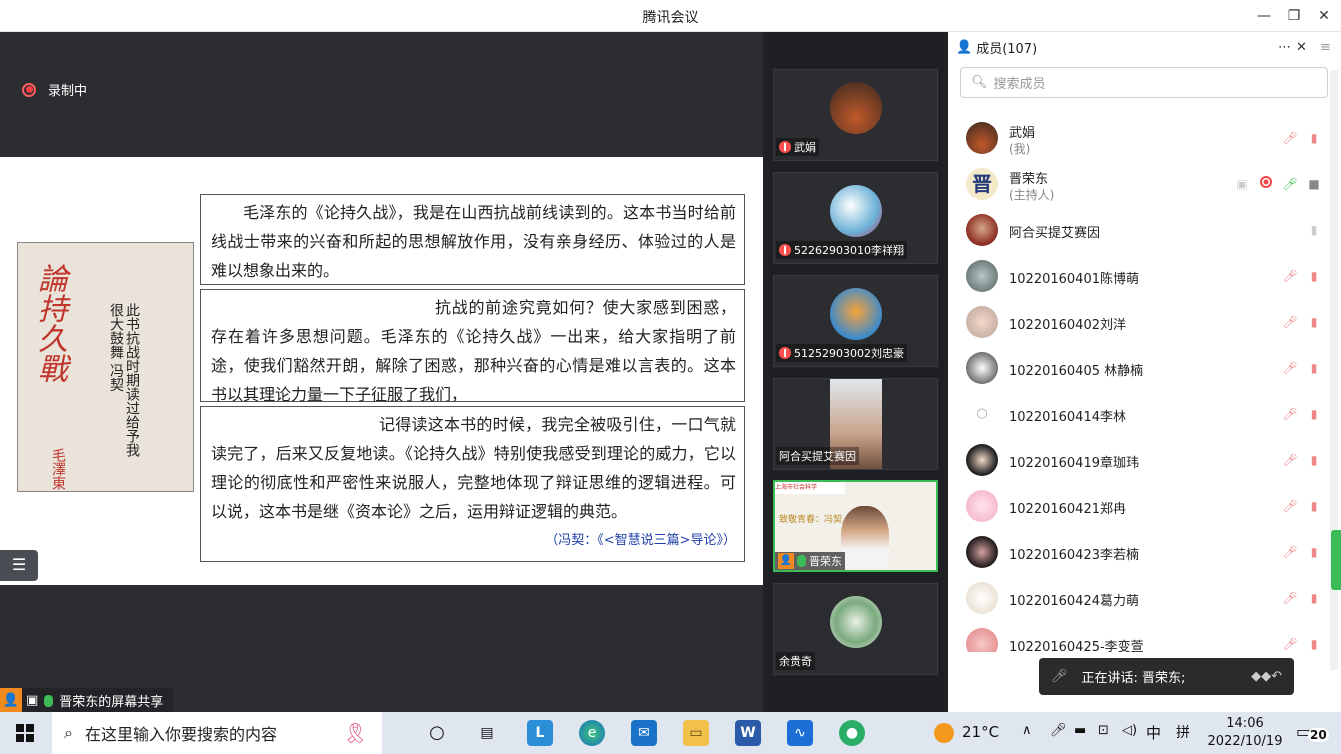 This screenshot has width=1341, height=754. I want to click on more-icon: ⋯, so click(1284, 47).